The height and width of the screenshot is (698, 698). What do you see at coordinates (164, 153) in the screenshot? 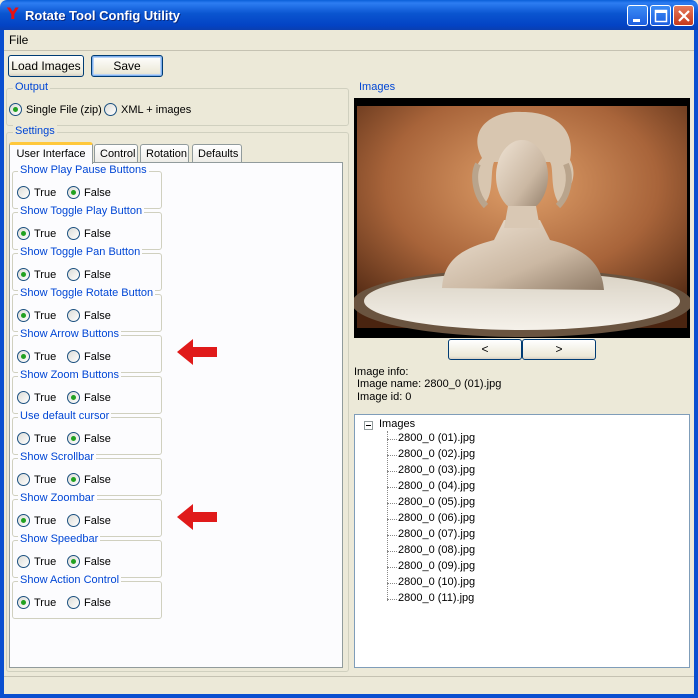
I see `tab-rotation: Rotation` at bounding box center [164, 153].